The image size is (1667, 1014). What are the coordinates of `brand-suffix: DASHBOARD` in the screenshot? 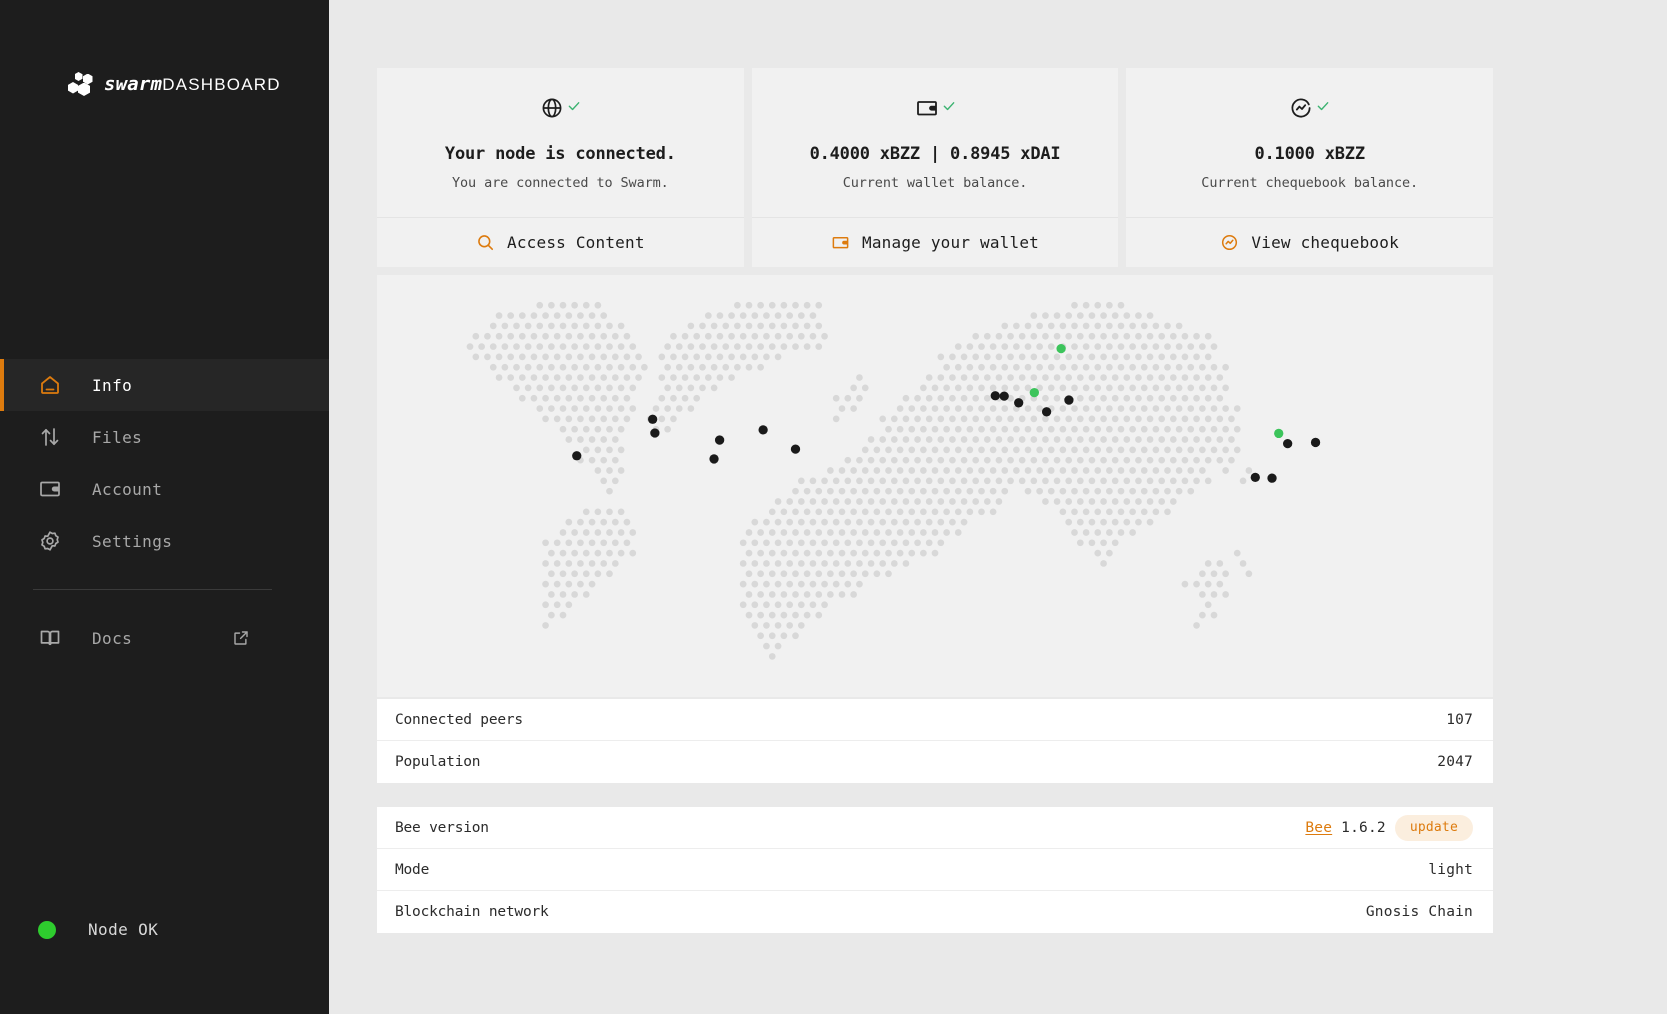 It's located at (221, 84).